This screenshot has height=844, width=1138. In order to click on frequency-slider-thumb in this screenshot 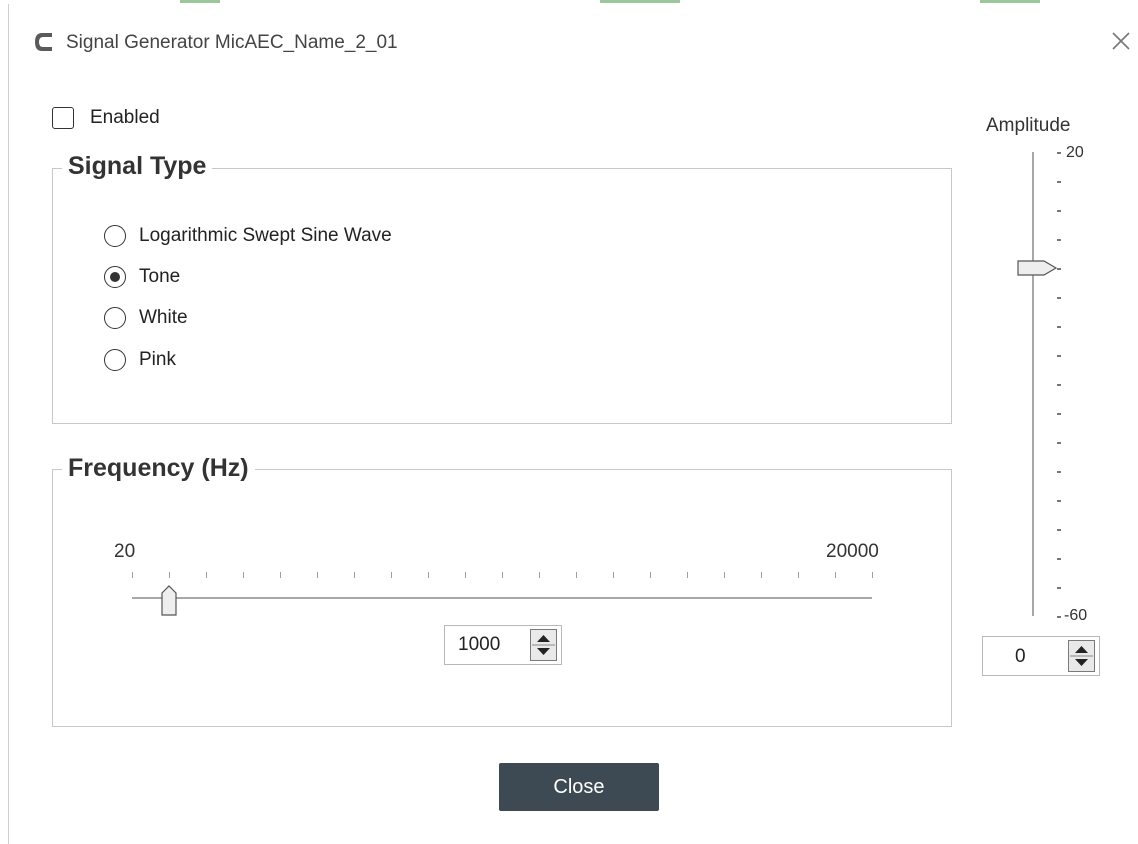, I will do `click(169, 600)`.